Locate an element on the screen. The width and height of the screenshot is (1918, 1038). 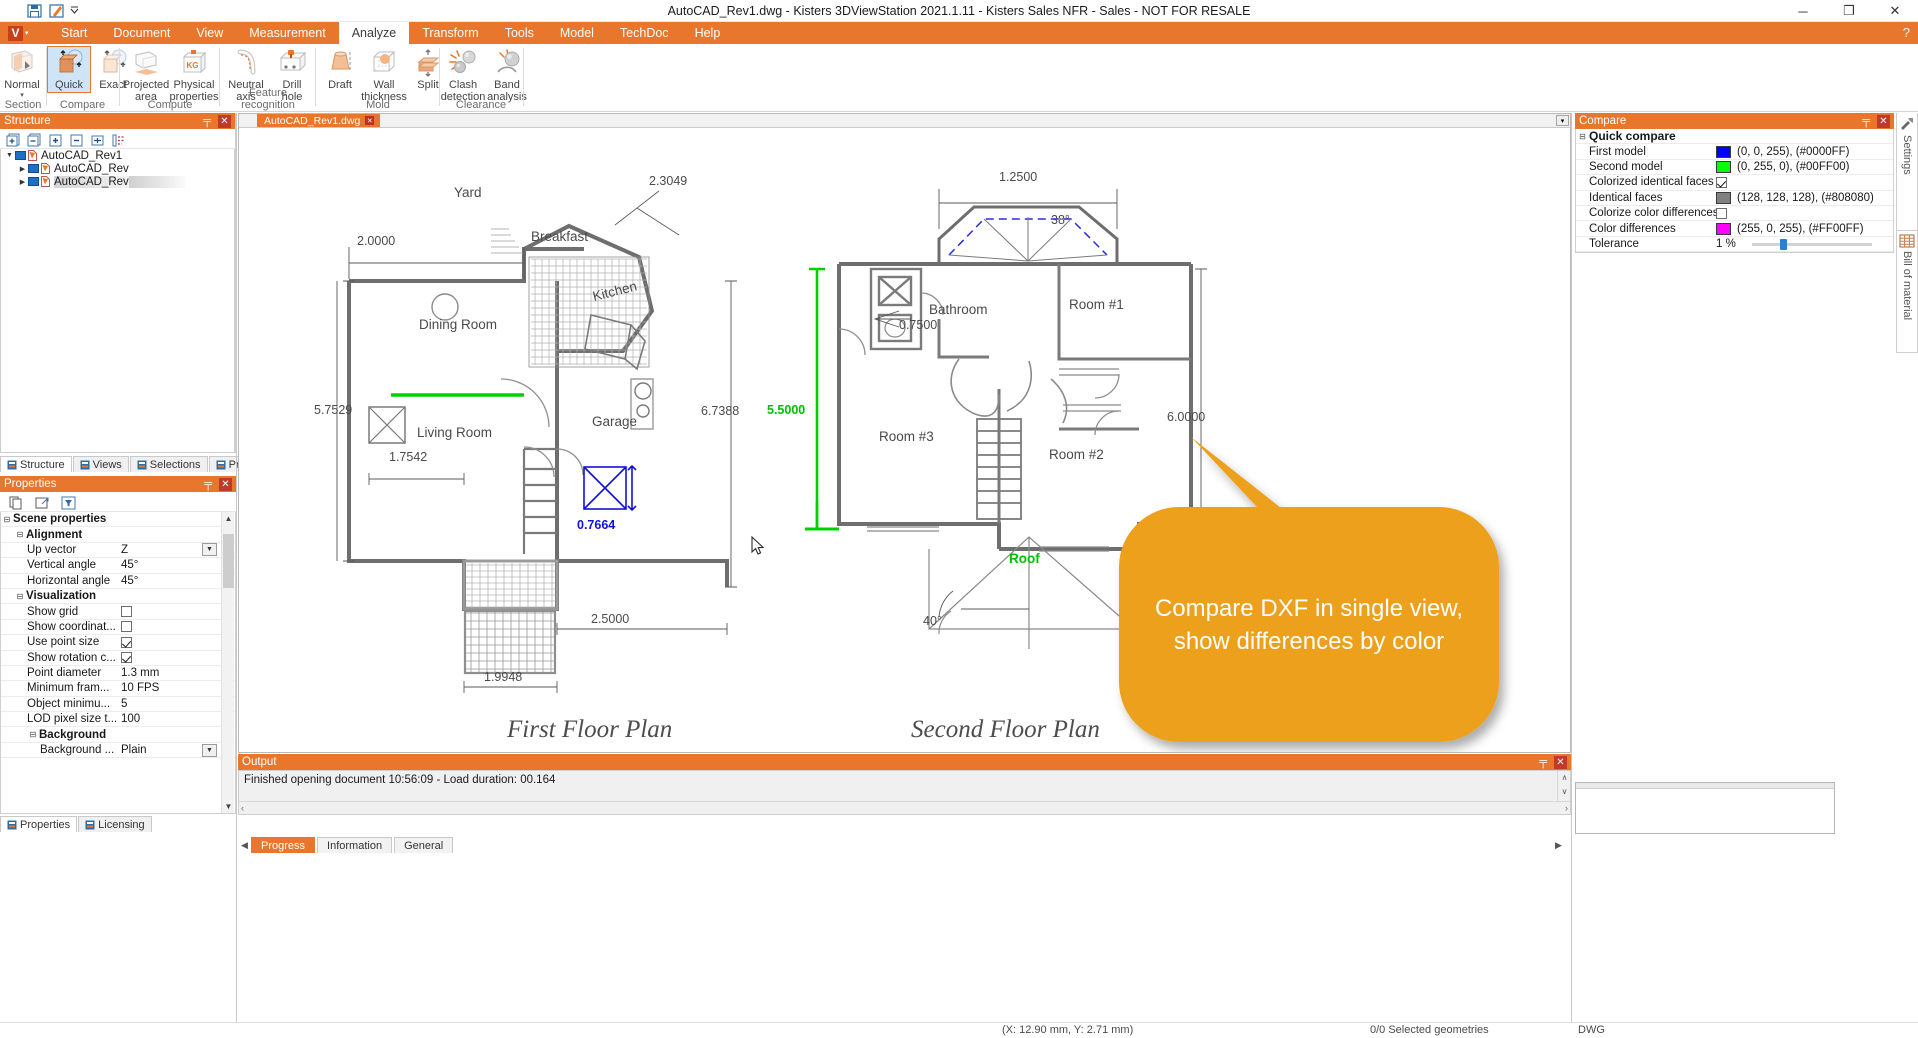
pane-splitter is located at coordinates (1705, 786).